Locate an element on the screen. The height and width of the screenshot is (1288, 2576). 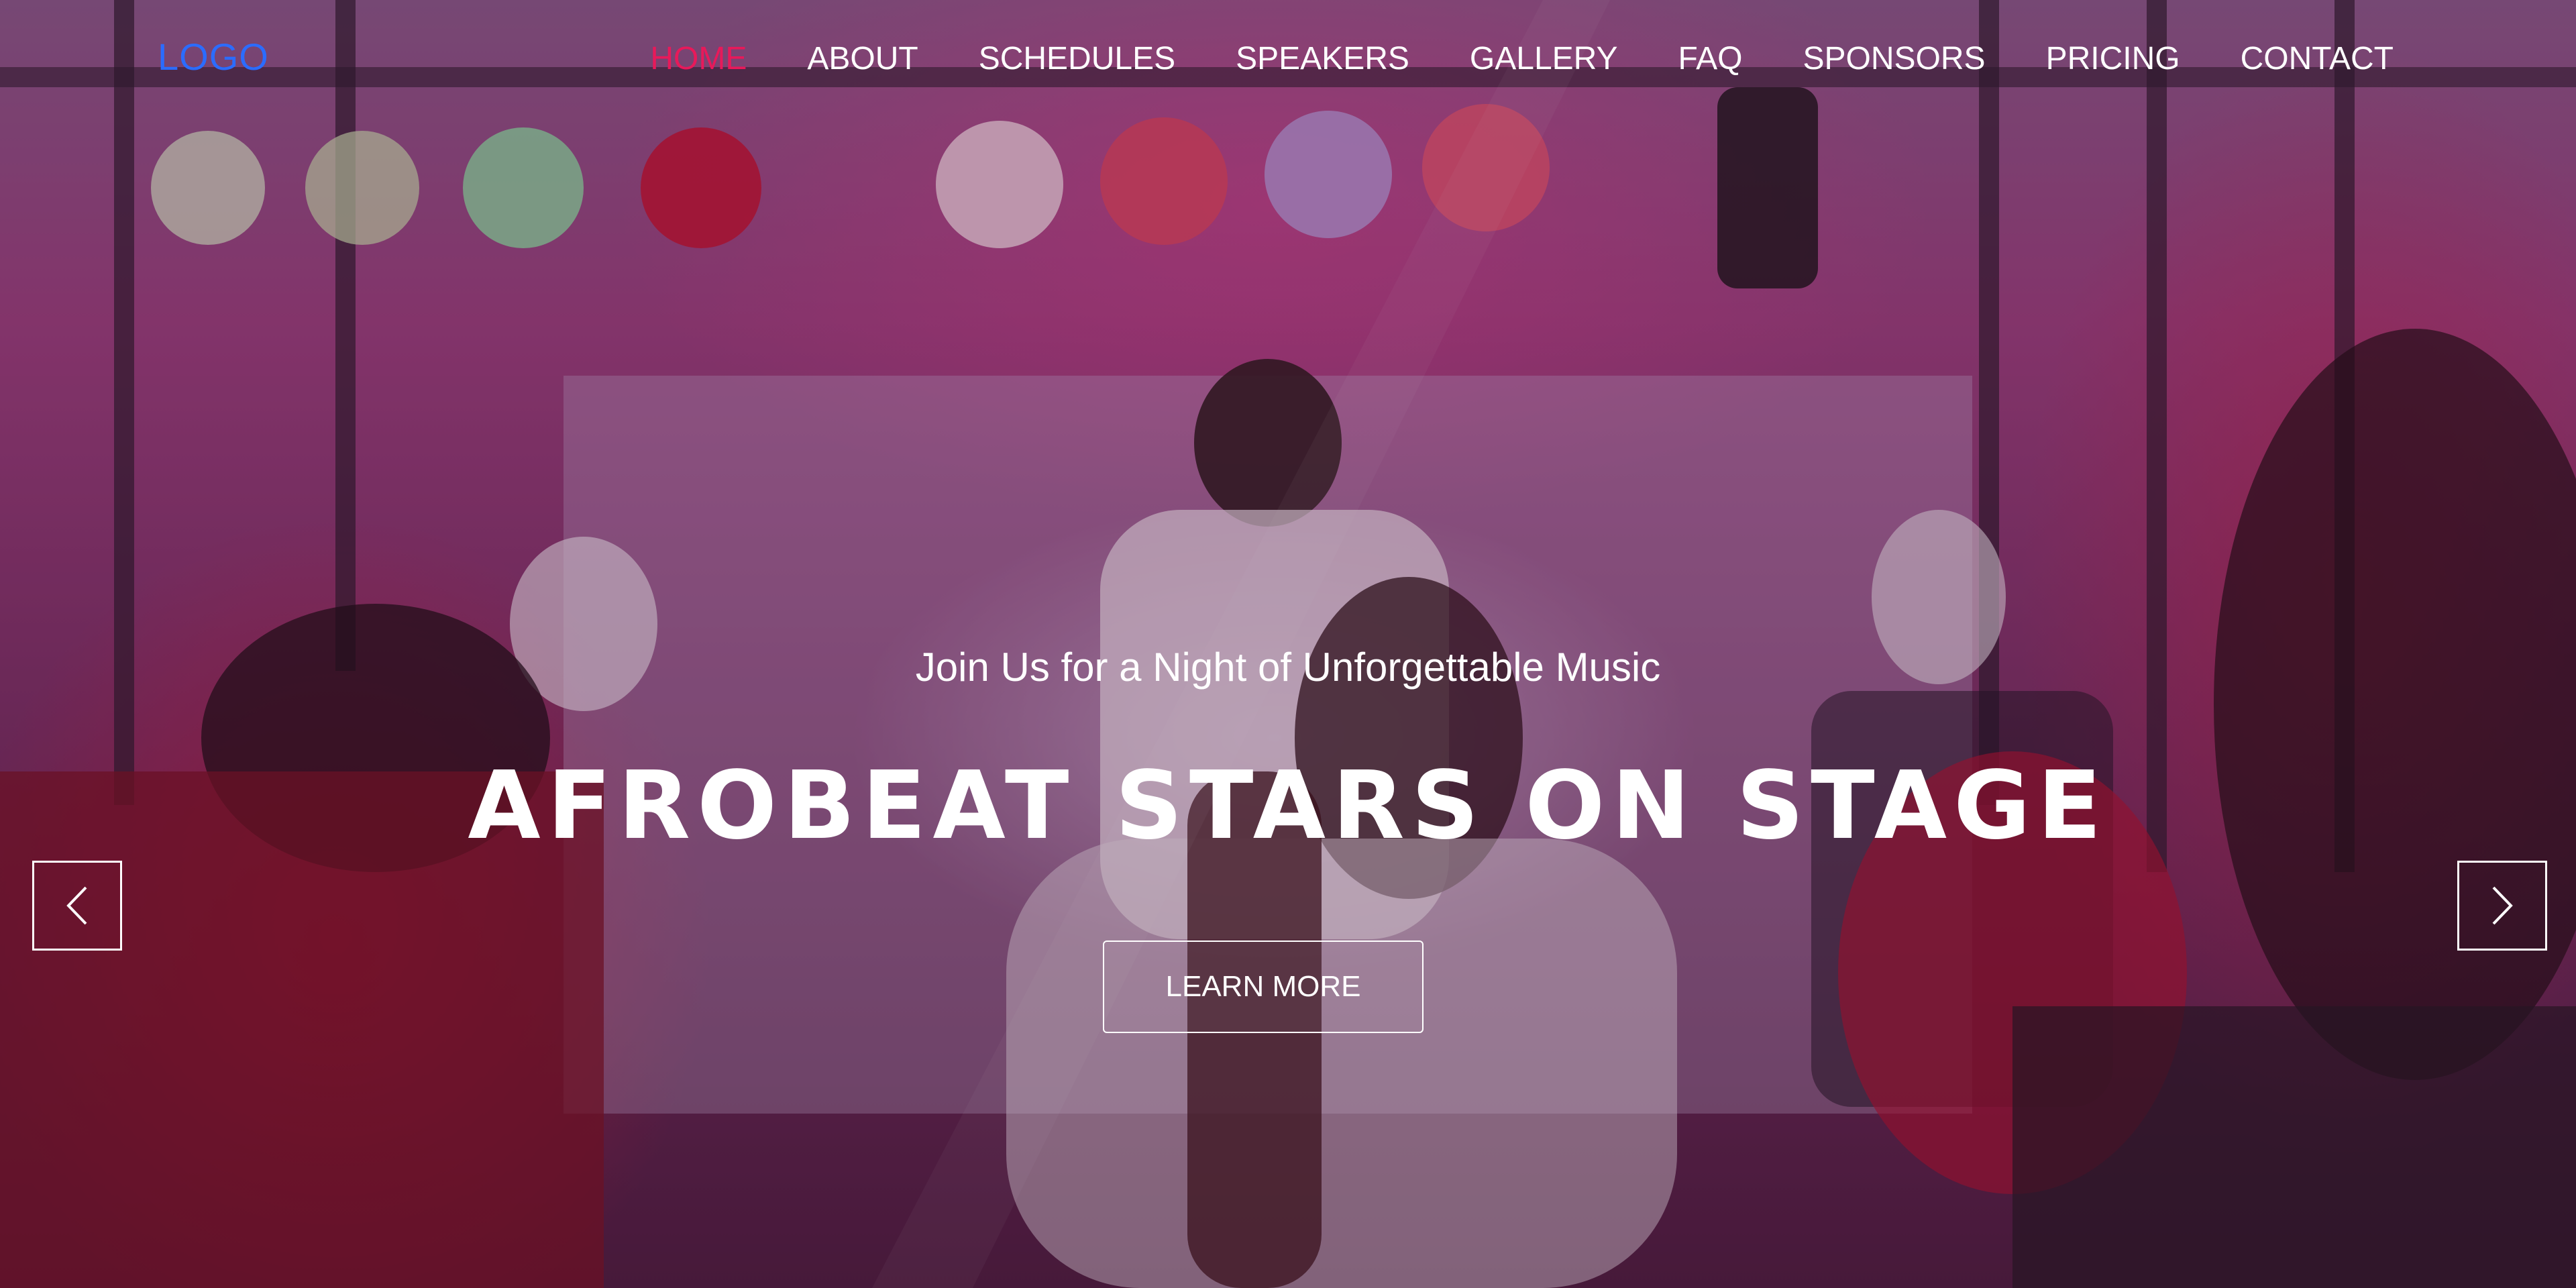
learn-more-button: LEARN MORE is located at coordinates (1263, 987).